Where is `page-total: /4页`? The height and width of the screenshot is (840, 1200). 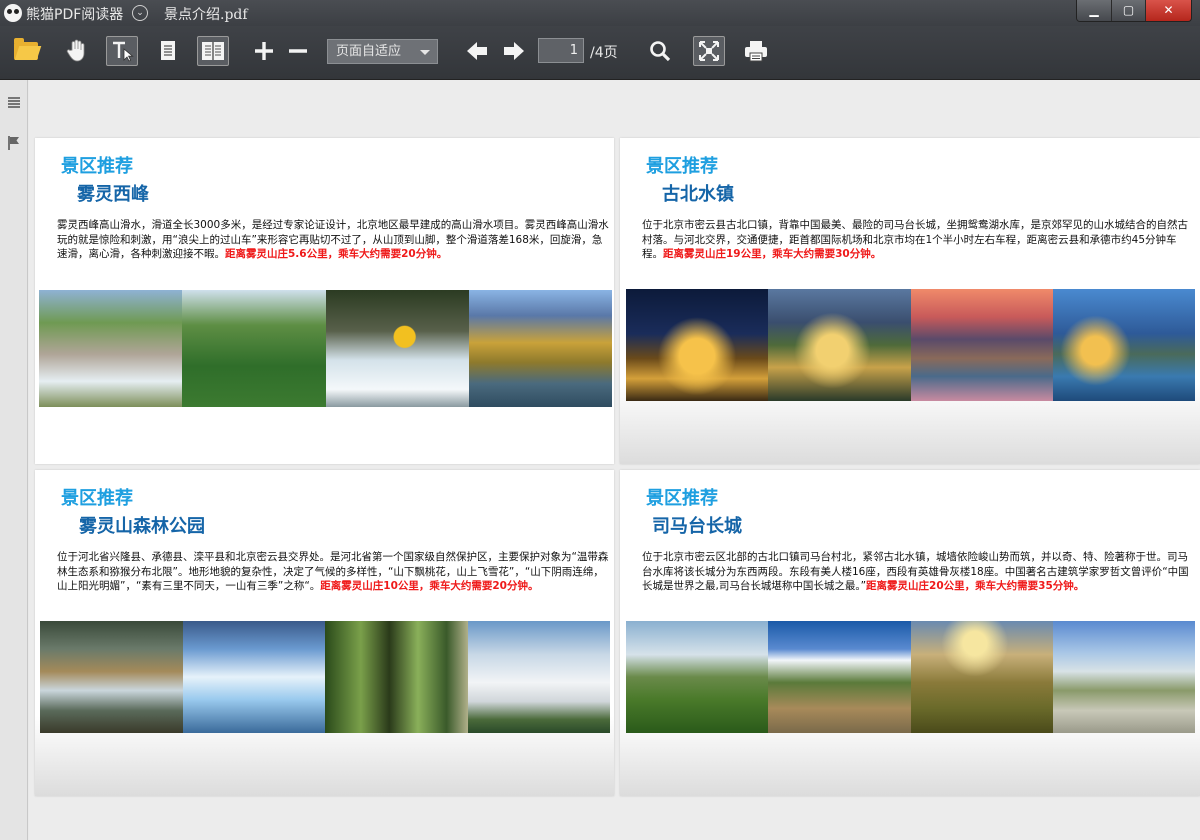
page-total: /4页 is located at coordinates (604, 53).